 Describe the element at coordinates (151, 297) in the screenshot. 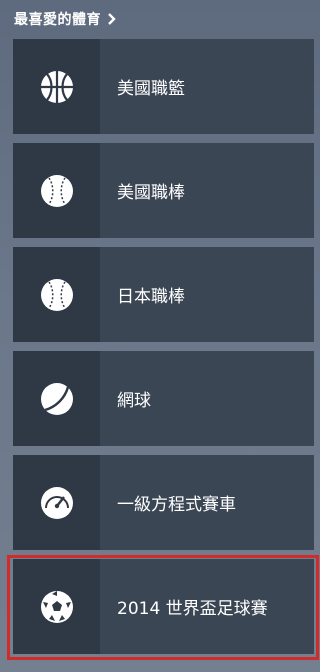

I see `sport-label: 日本職棒` at that location.